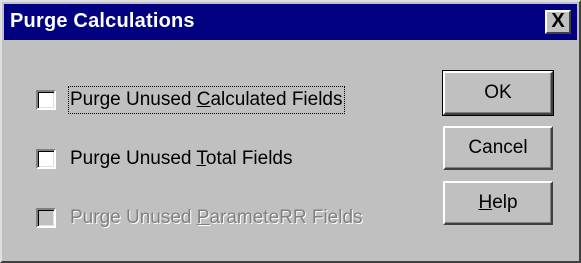 Image resolution: width=581 pixels, height=263 pixels. I want to click on close-icon: X, so click(558, 21).